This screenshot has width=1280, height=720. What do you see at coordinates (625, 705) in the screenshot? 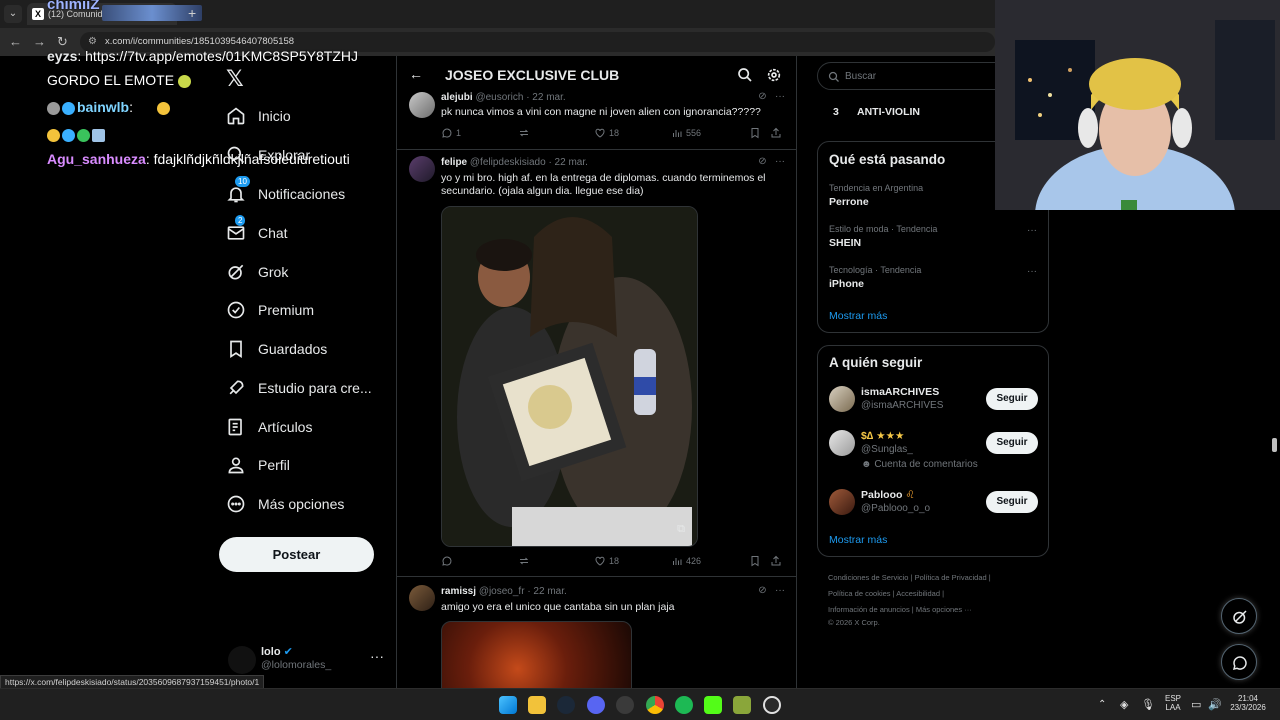
I see `obs-icon` at bounding box center [625, 705].